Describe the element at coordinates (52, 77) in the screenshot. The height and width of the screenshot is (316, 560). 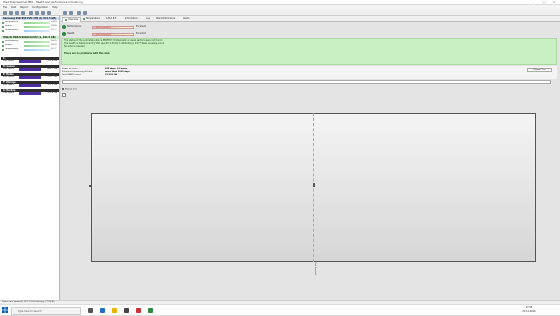
I see `drive-free-value: 250.7 GB` at that location.